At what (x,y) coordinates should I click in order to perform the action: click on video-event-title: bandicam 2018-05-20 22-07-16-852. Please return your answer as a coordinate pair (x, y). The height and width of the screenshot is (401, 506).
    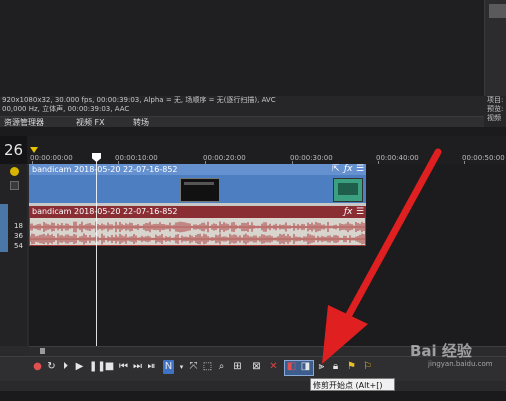
    Looking at the image, I should click on (105, 169).